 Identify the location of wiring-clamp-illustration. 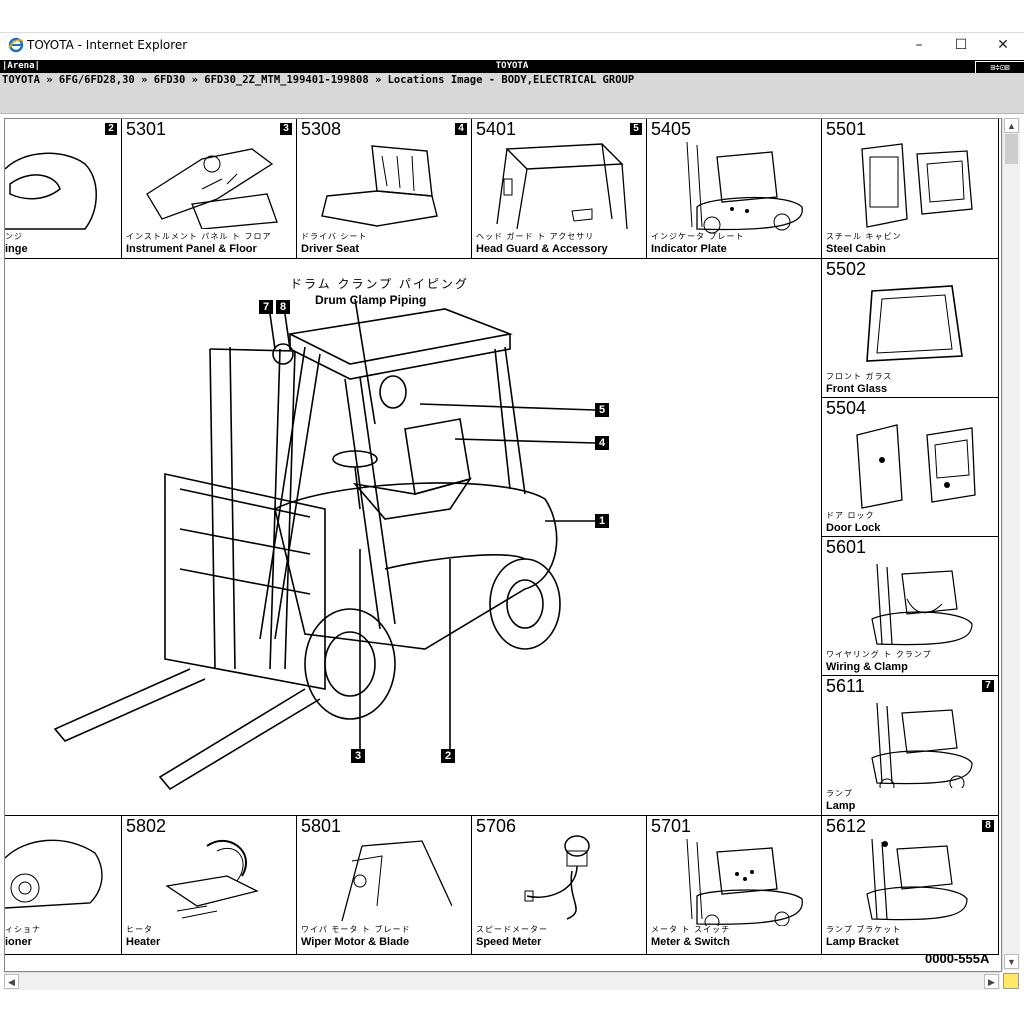
(922, 604).